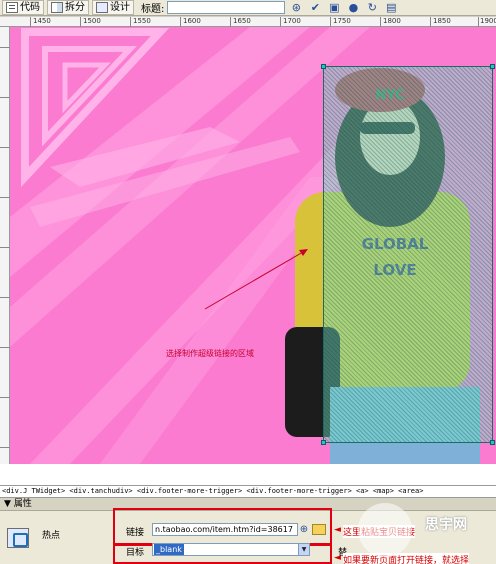 This screenshot has height=564, width=496. I want to click on title-input, so click(226, 7).